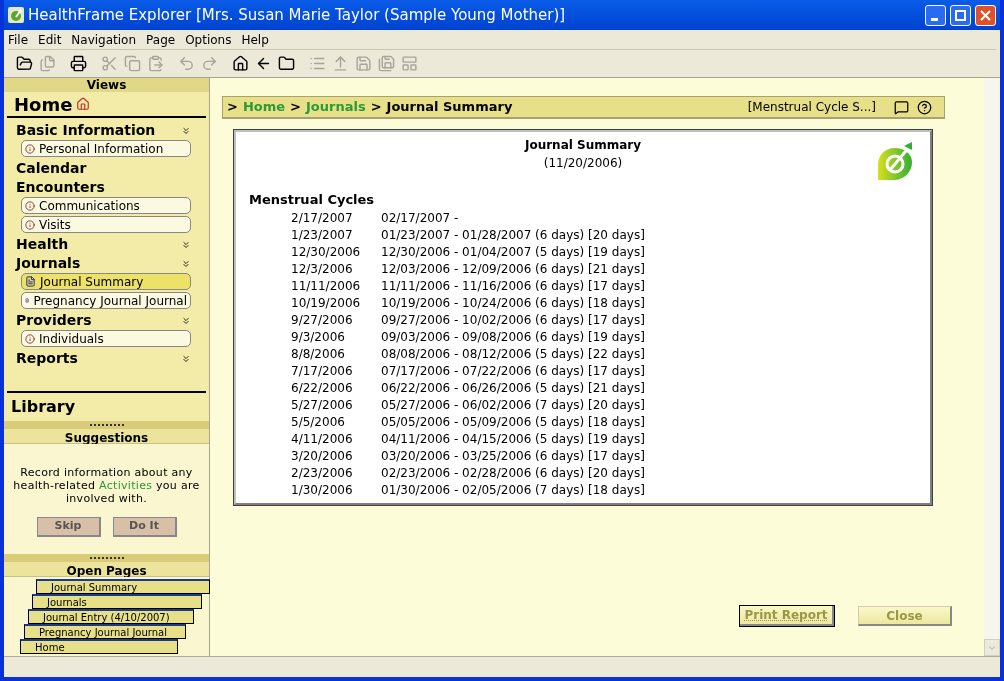 The image size is (1004, 681). Describe the element at coordinates (43, 104) in the screenshot. I see `home-heading: Home` at that location.